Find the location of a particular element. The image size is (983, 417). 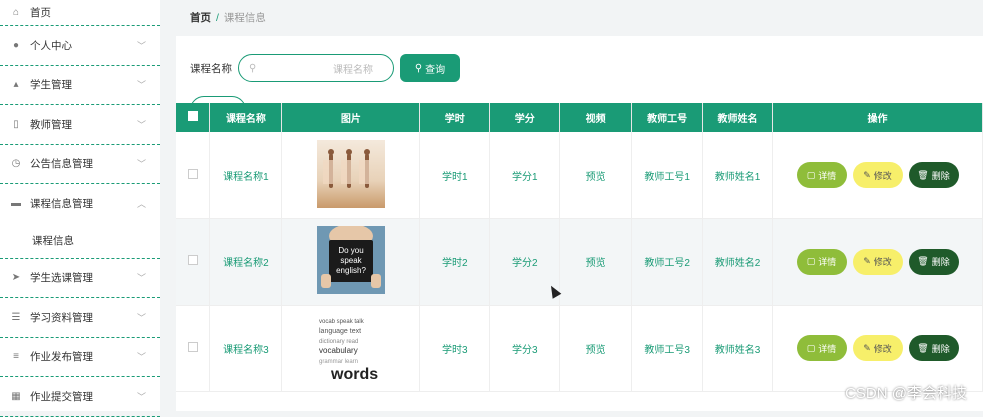

thumb-icon: ▴ is located at coordinates (16, 84).